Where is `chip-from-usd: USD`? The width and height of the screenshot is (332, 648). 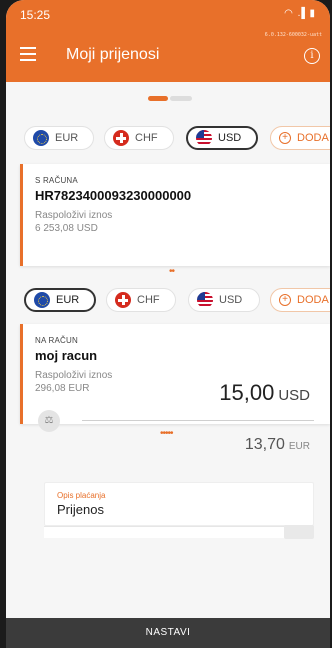
chip-from-usd: USD is located at coordinates (222, 138).